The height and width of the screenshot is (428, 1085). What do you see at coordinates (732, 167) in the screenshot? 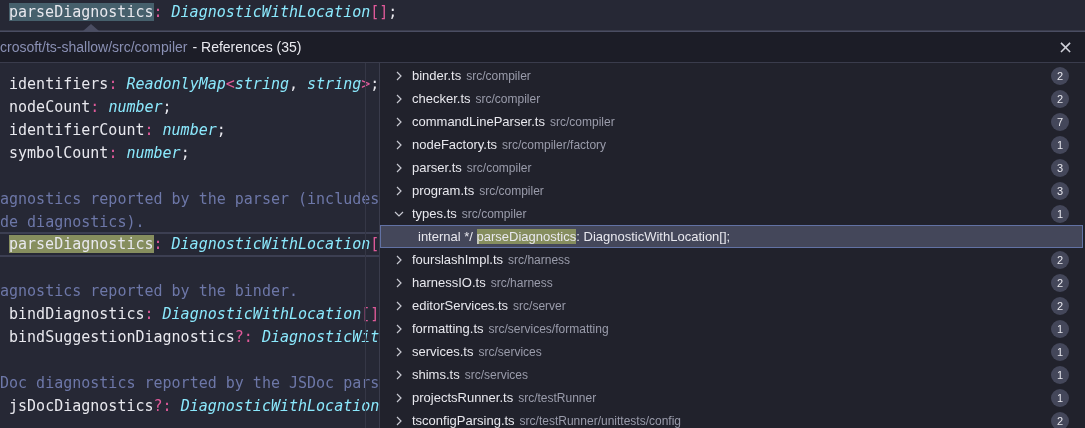
I see `reference-file-row: parser.ts src/compiler 3` at bounding box center [732, 167].